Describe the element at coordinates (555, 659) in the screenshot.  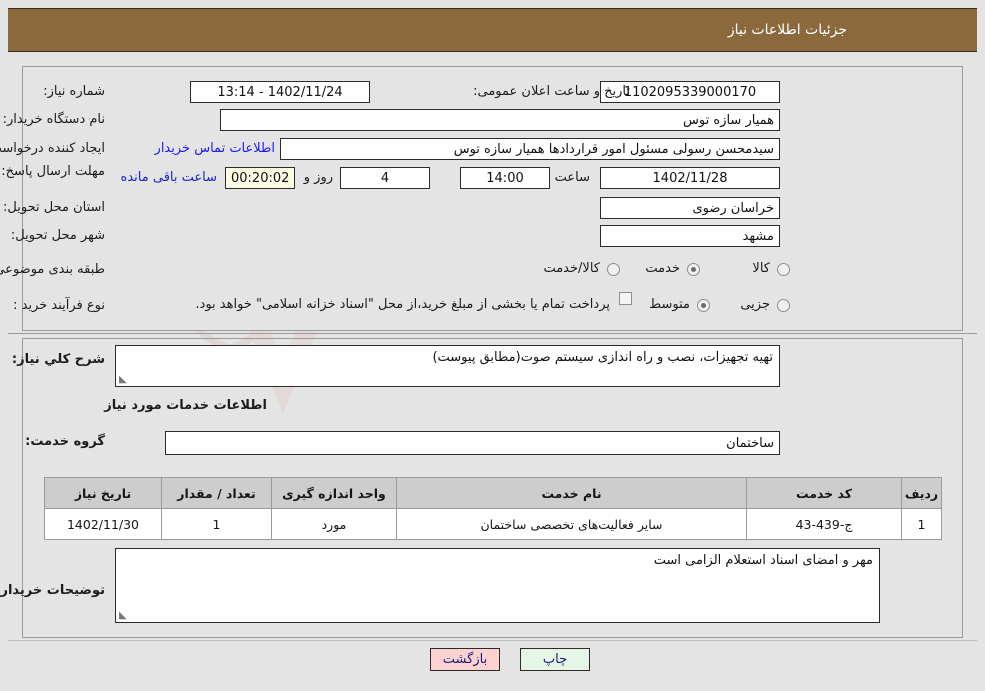
I see `print-button: چاپ` at that location.